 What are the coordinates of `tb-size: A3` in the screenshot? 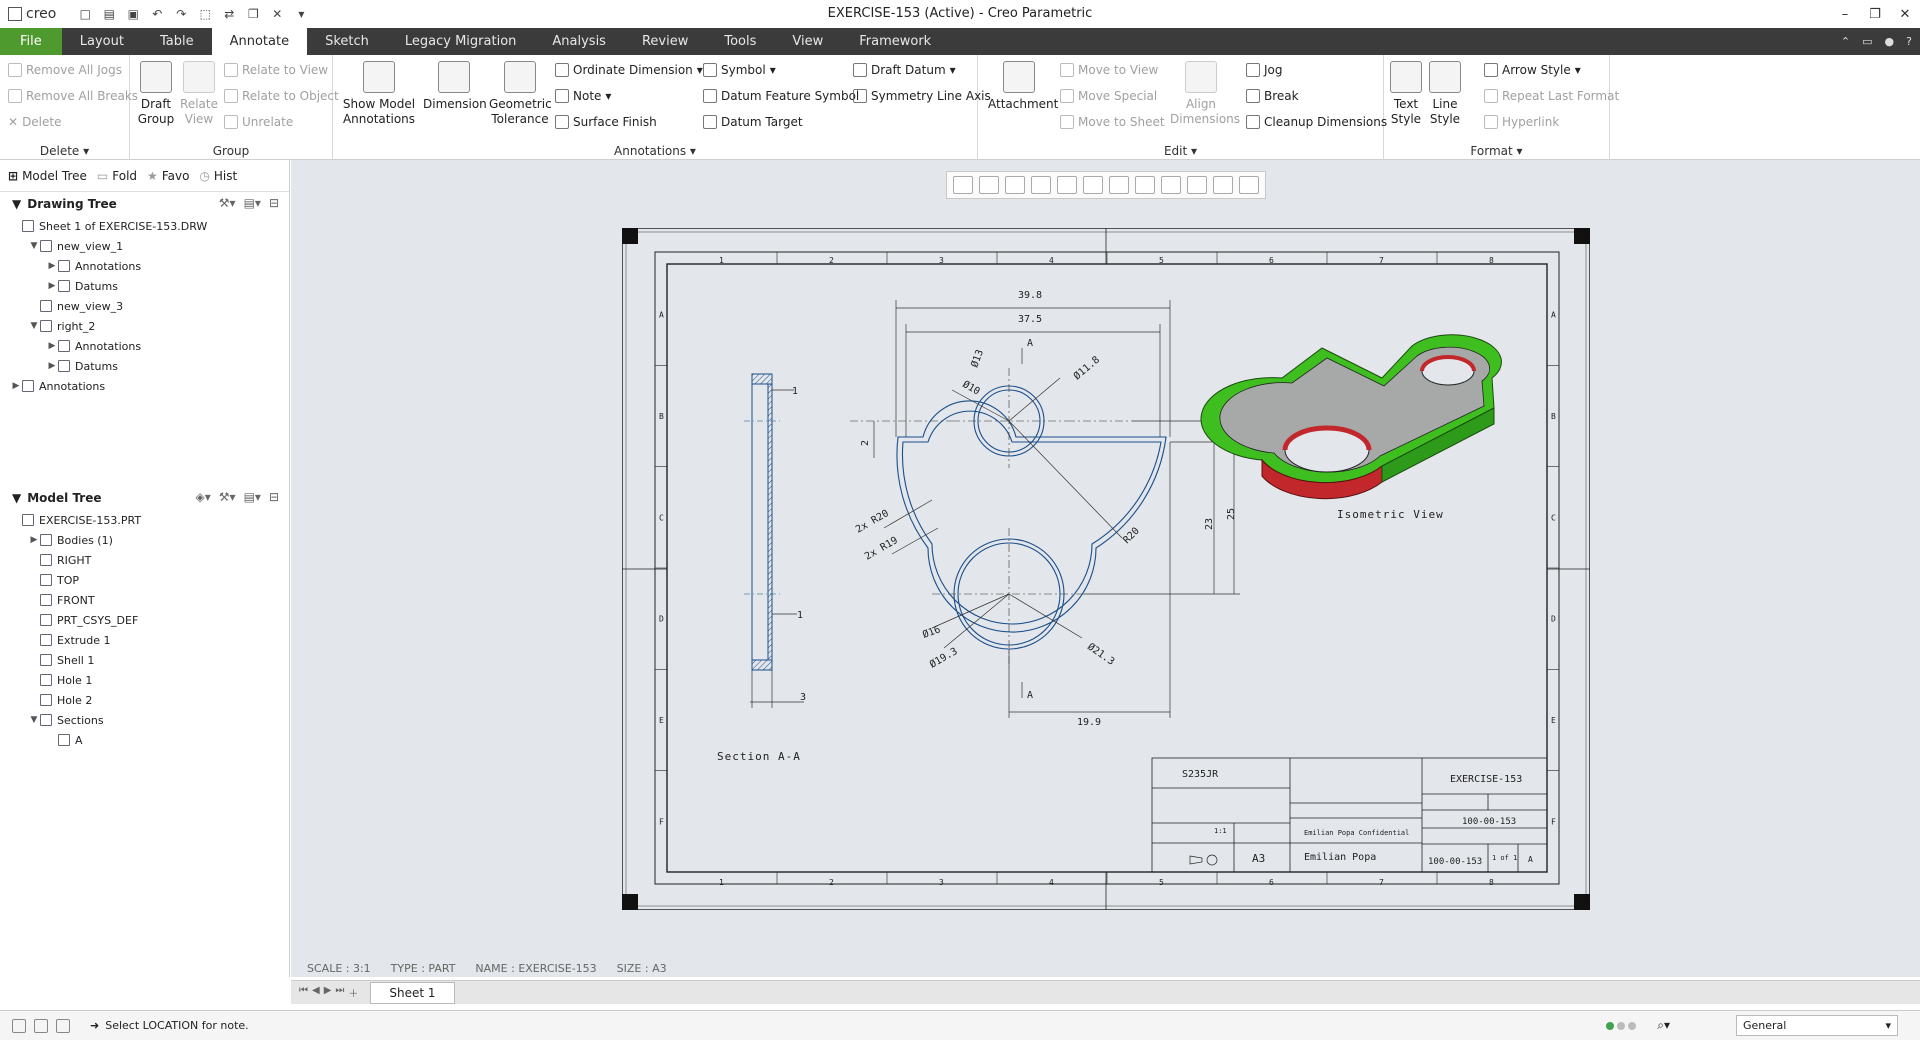 It's located at (1258, 858).